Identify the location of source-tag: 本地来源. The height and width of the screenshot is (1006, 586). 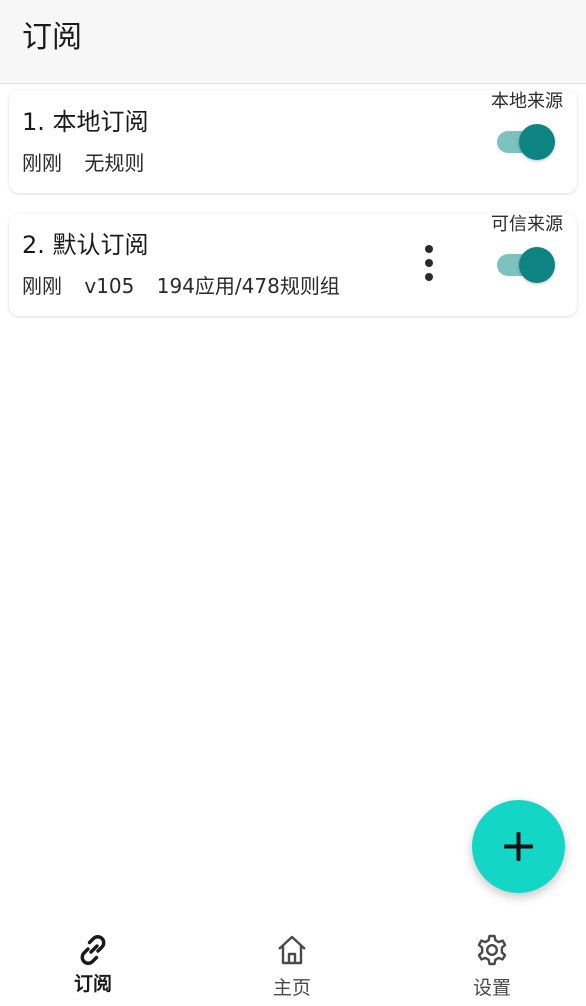
(527, 101).